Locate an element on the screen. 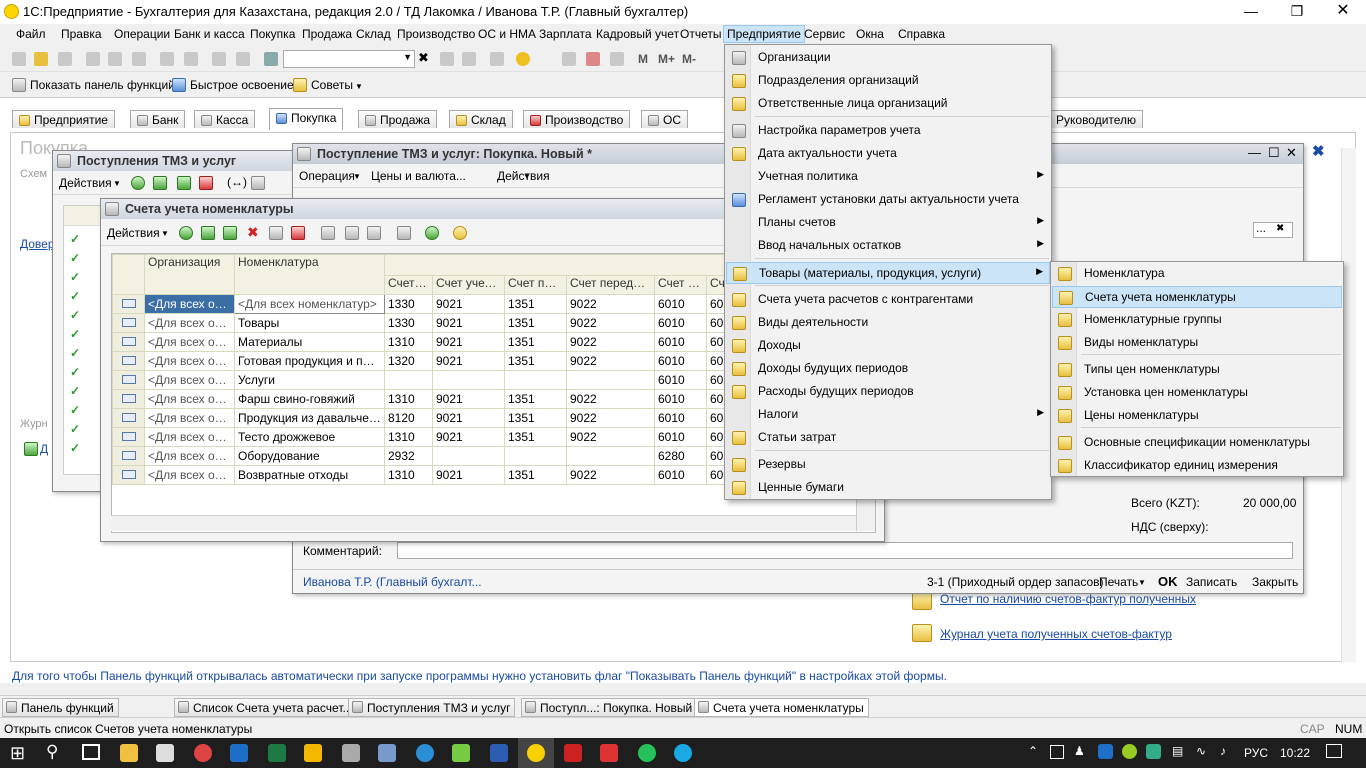 Image resolution: width=1366 pixels, height=768 pixels. tab-sales: Продажа is located at coordinates (398, 119).